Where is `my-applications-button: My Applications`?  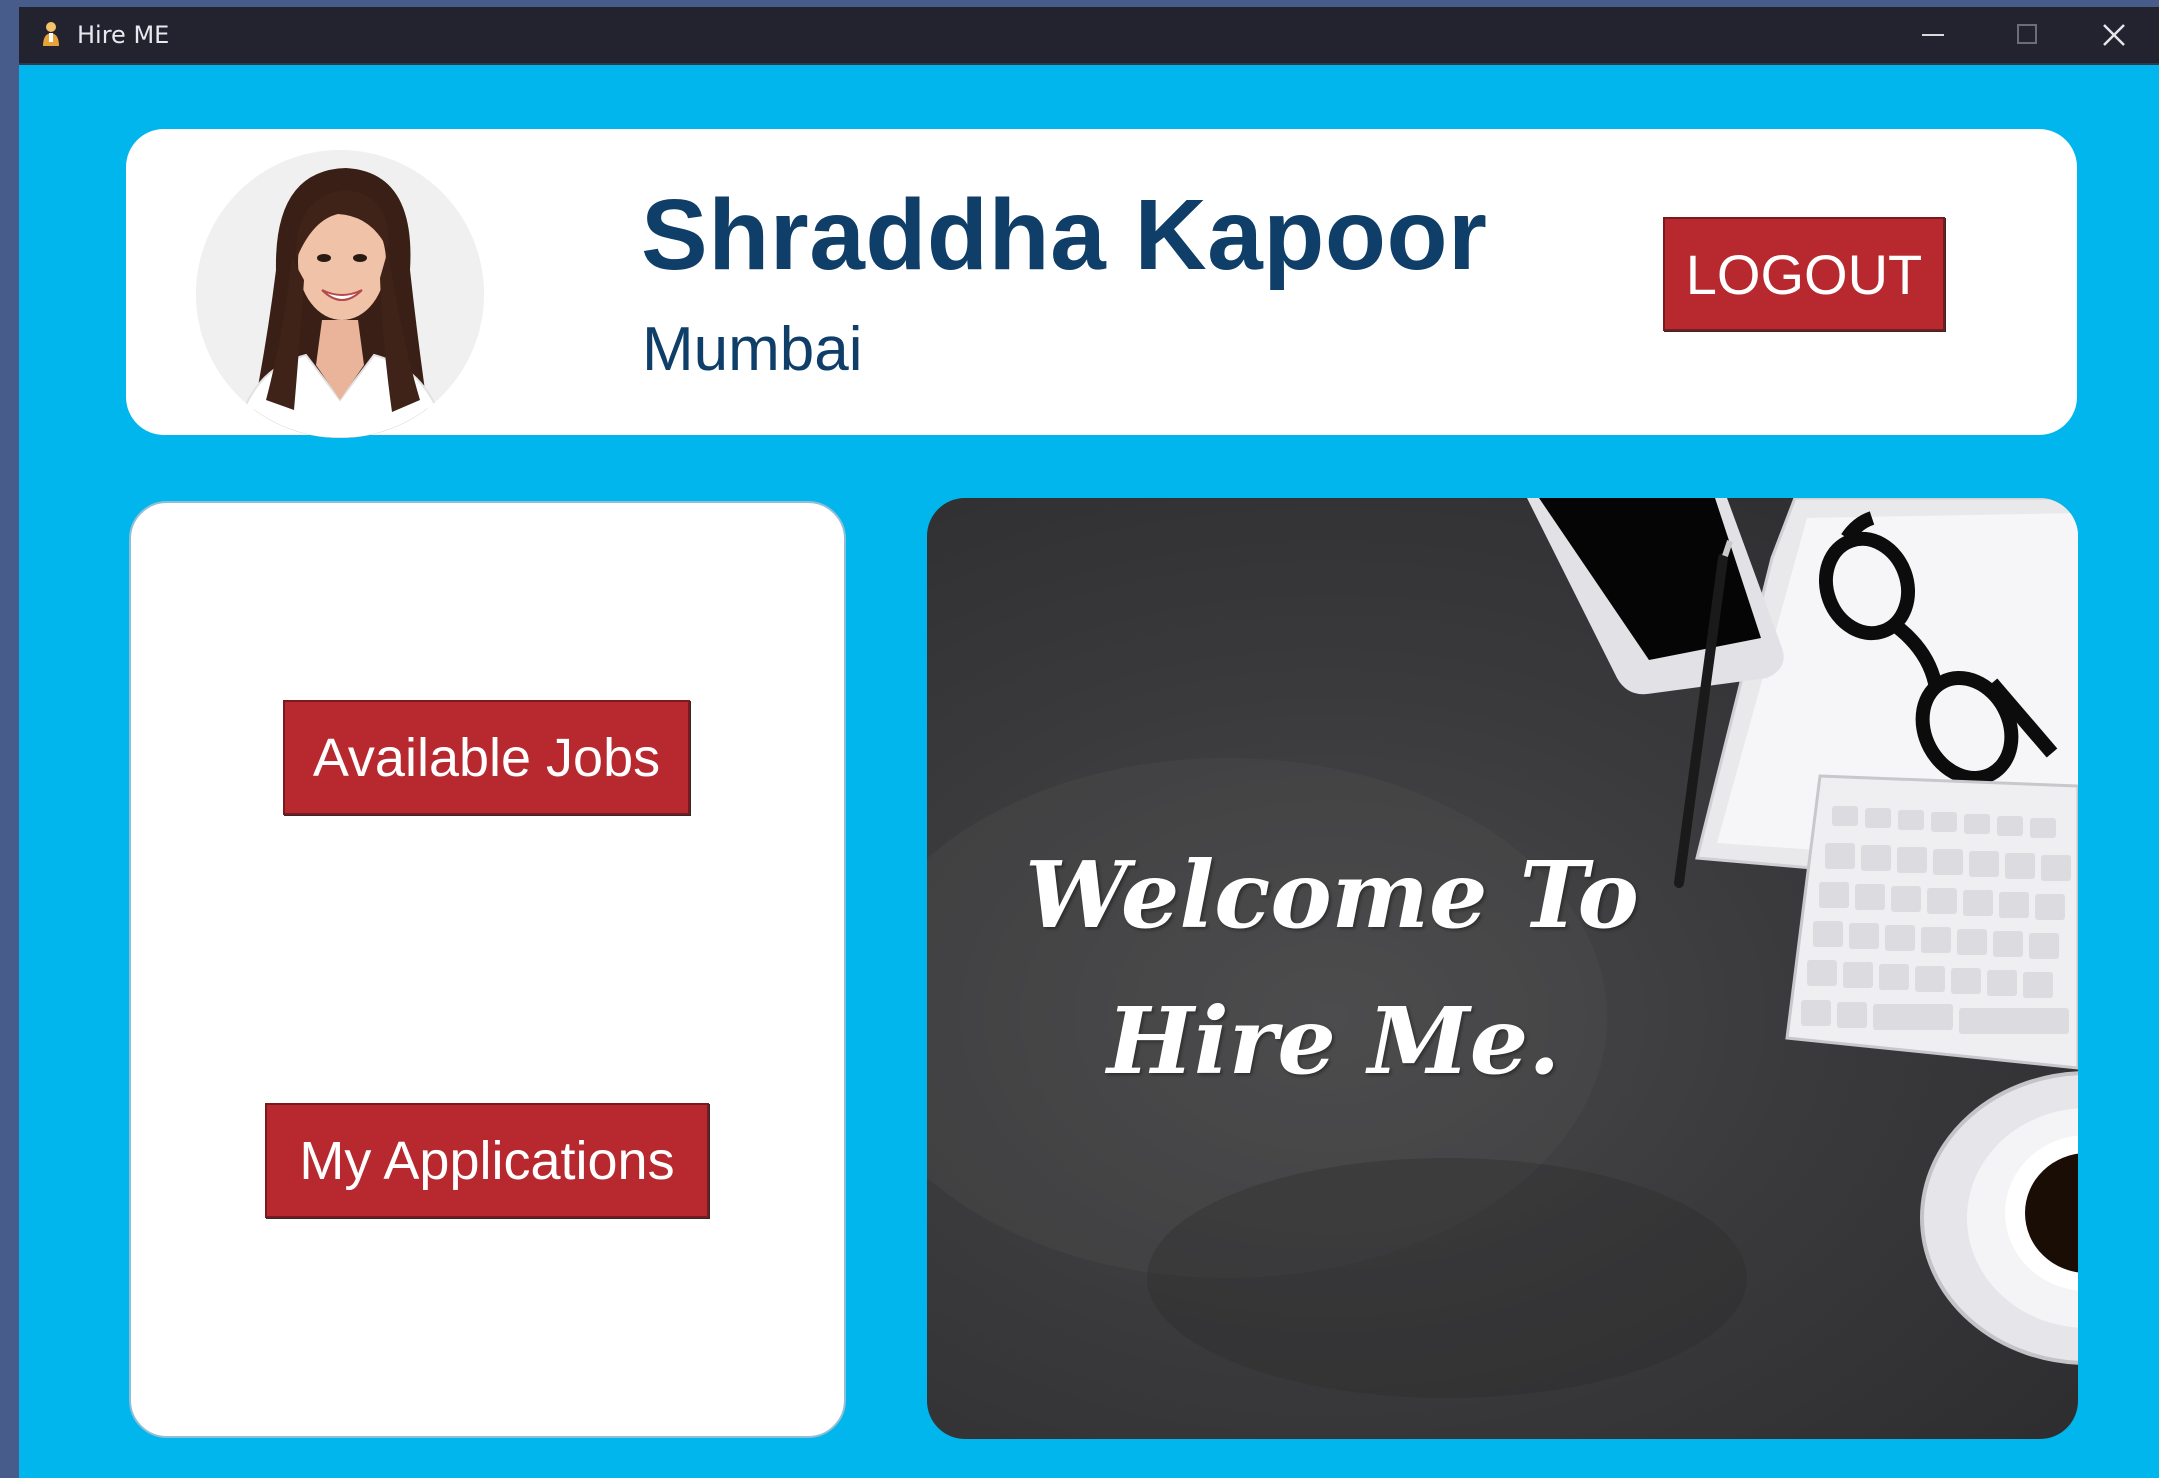 my-applications-button: My Applications is located at coordinates (487, 1160).